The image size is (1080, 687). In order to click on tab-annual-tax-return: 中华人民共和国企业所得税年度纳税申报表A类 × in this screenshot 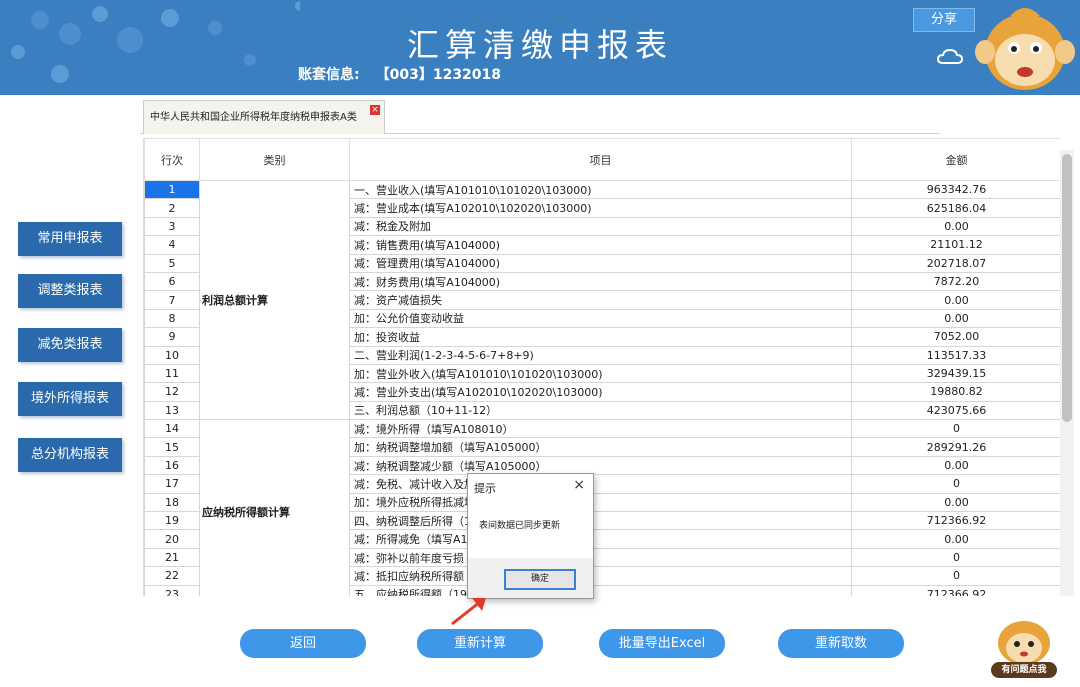, I will do `click(264, 117)`.